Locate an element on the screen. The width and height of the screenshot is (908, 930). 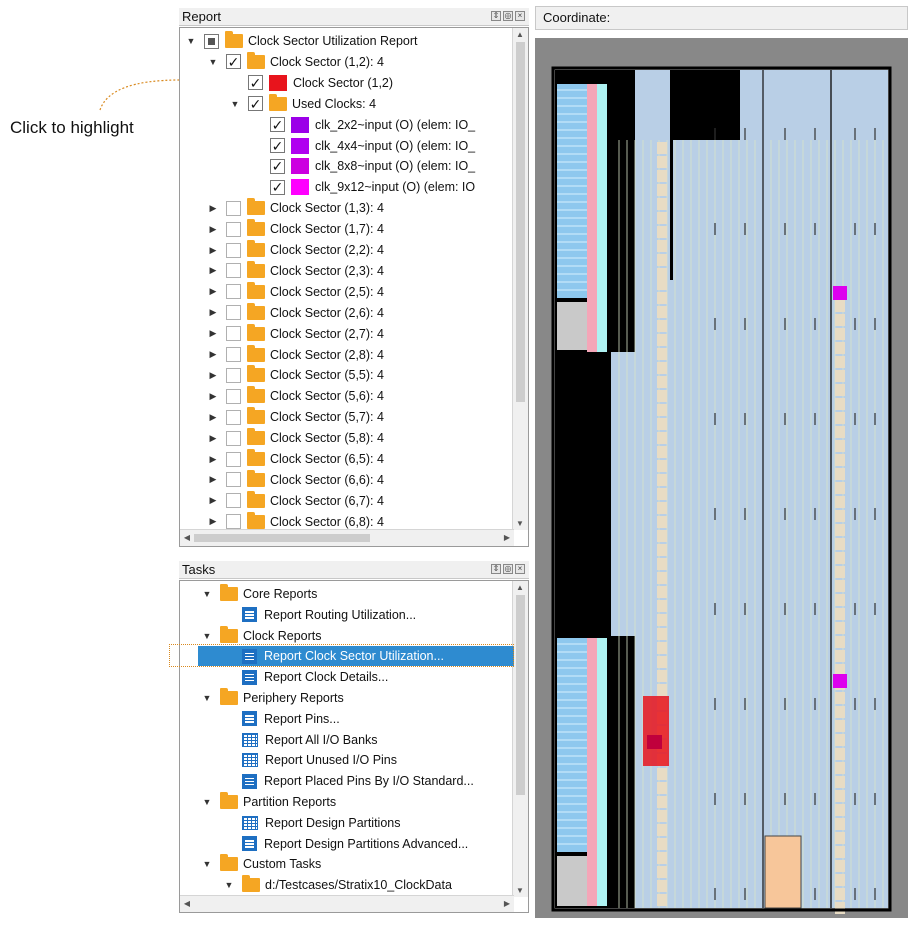
report-item-clock-sector-utilization-report: ▼ Clock Sector Utilization Report is located at coordinates (302, 41).